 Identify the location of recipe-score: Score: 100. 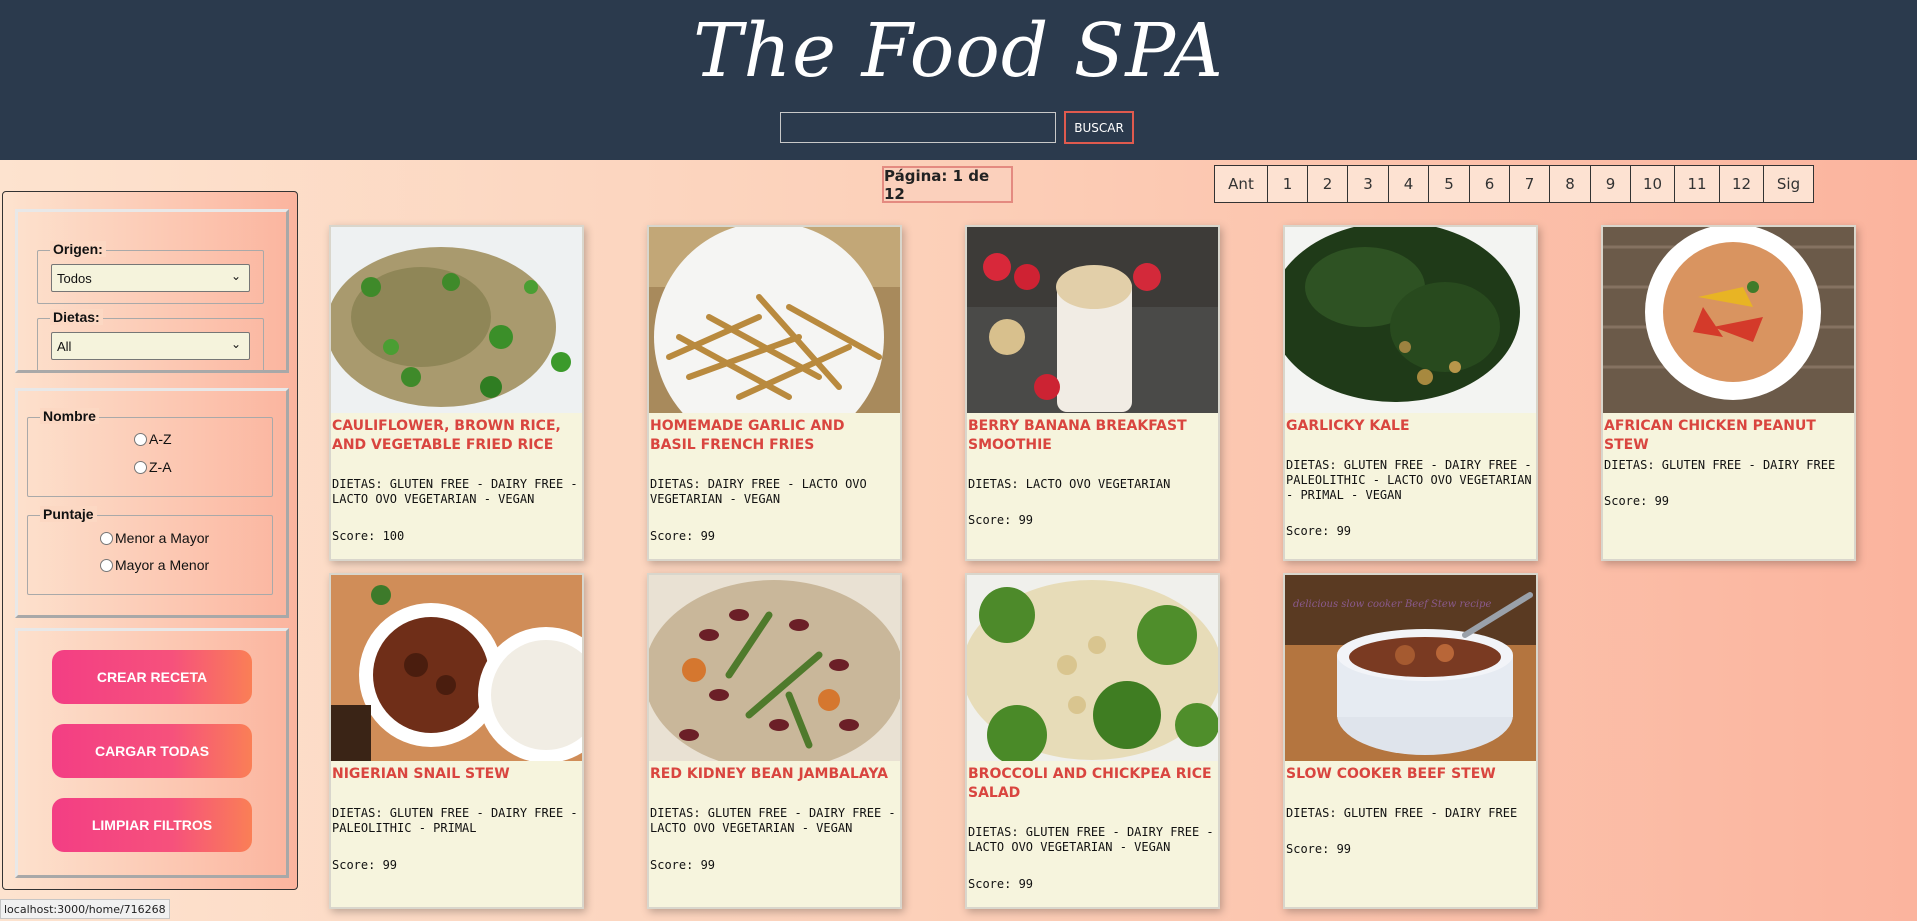
(368, 536).